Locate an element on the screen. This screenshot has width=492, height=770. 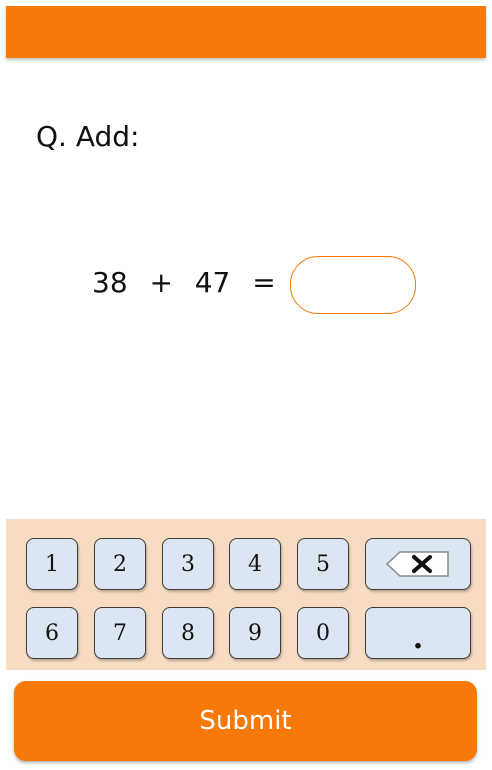
key-4: 4 is located at coordinates (255, 564).